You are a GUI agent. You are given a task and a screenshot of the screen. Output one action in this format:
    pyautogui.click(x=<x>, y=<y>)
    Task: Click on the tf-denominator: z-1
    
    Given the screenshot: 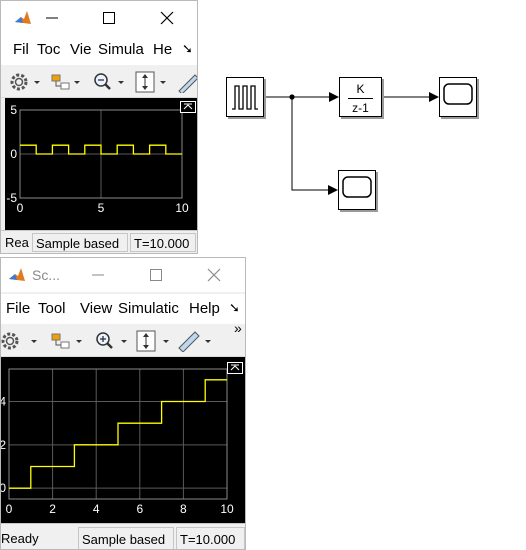 What is the action you would take?
    pyautogui.click(x=360, y=108)
    